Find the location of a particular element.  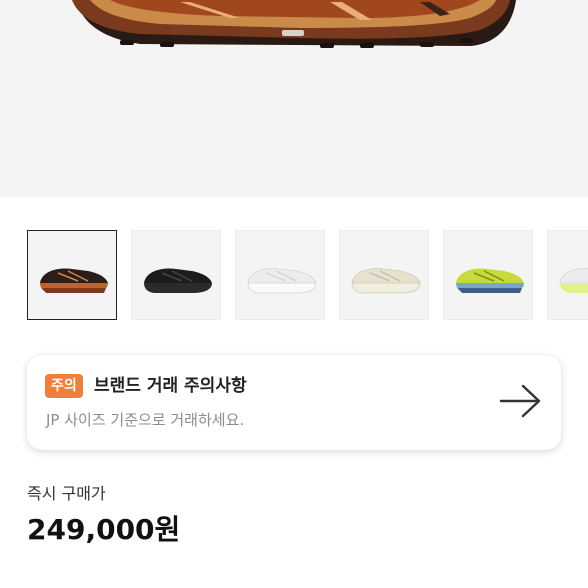

brand-notice-card: 주의 브랜드 거래 주의사항 JP 사이즈 기준으로 거래하세요. is located at coordinates (294, 402).